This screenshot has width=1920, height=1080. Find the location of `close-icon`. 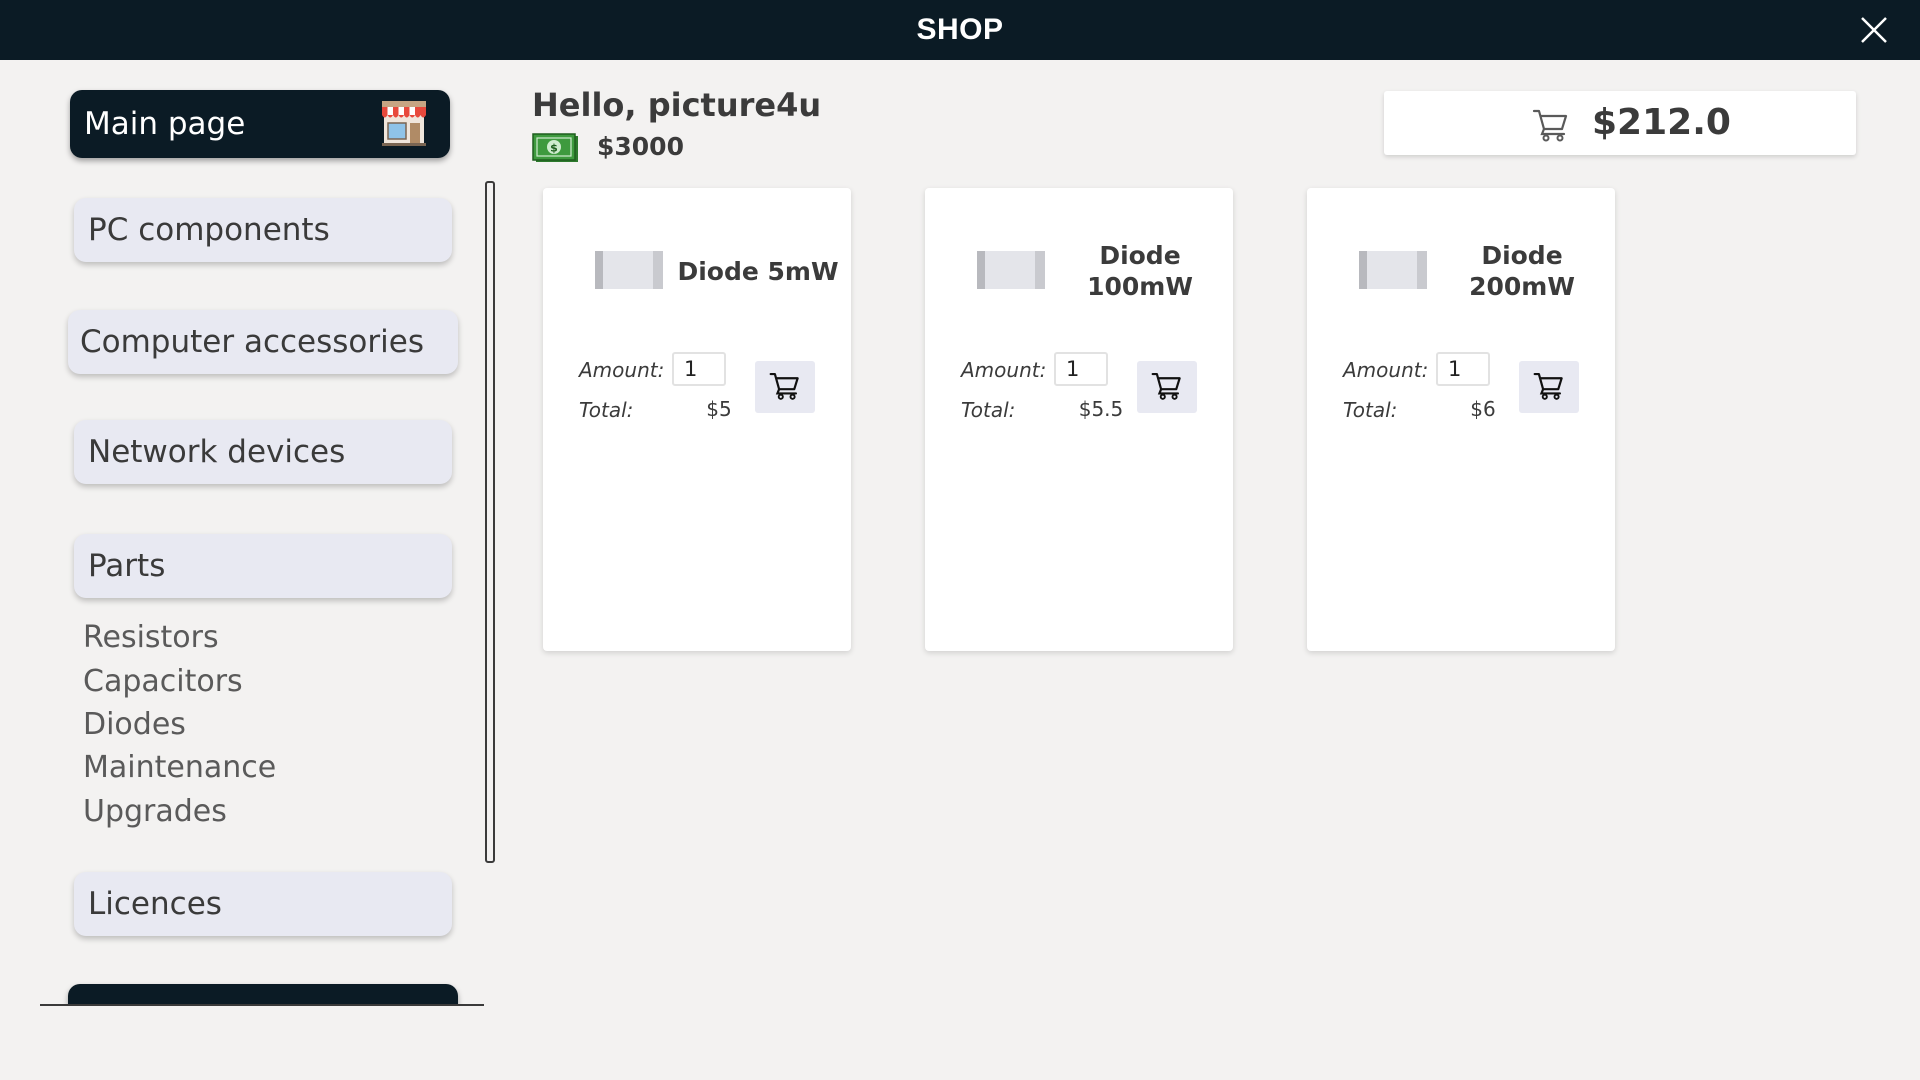

close-icon is located at coordinates (1874, 30).